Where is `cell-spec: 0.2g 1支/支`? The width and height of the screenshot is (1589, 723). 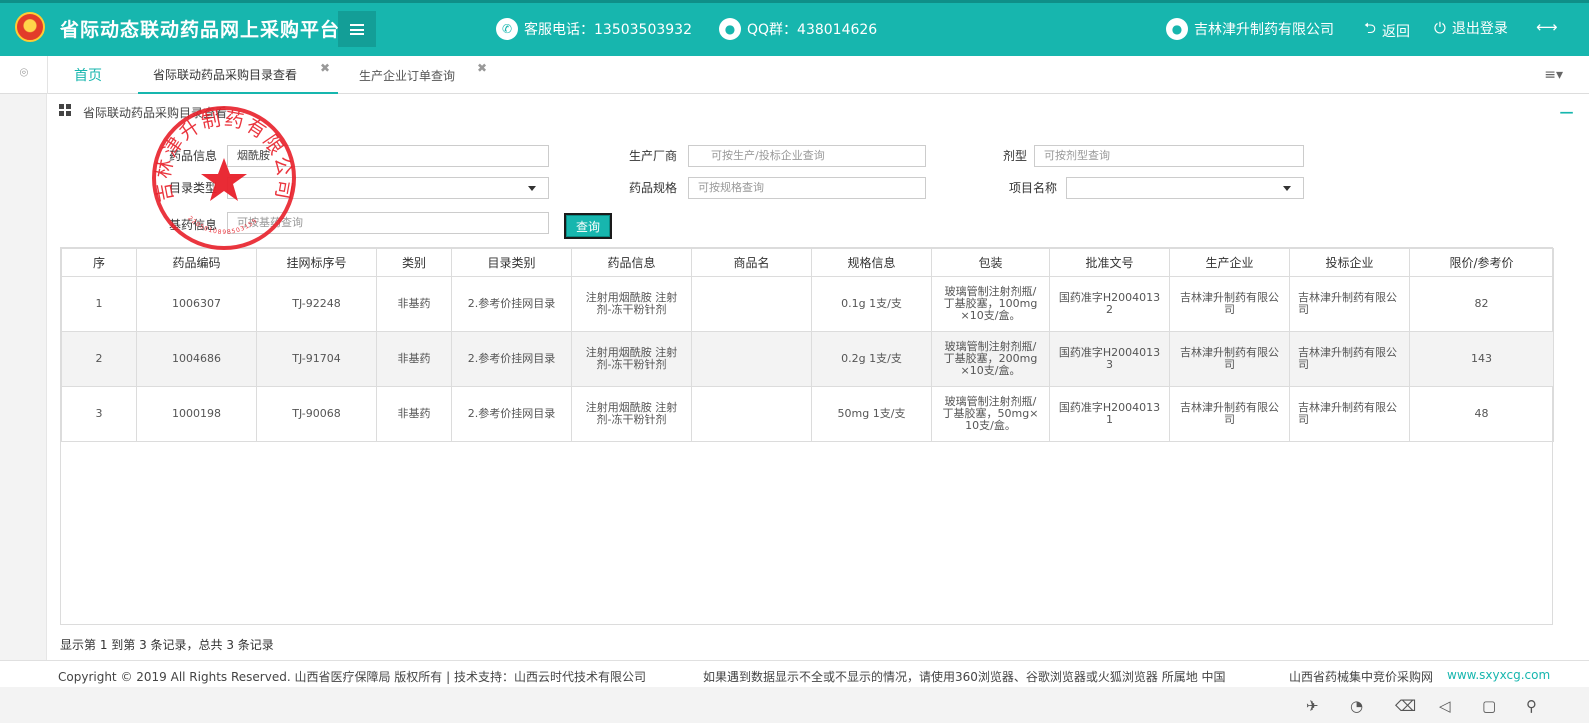 cell-spec: 0.2g 1支/支 is located at coordinates (871, 359).